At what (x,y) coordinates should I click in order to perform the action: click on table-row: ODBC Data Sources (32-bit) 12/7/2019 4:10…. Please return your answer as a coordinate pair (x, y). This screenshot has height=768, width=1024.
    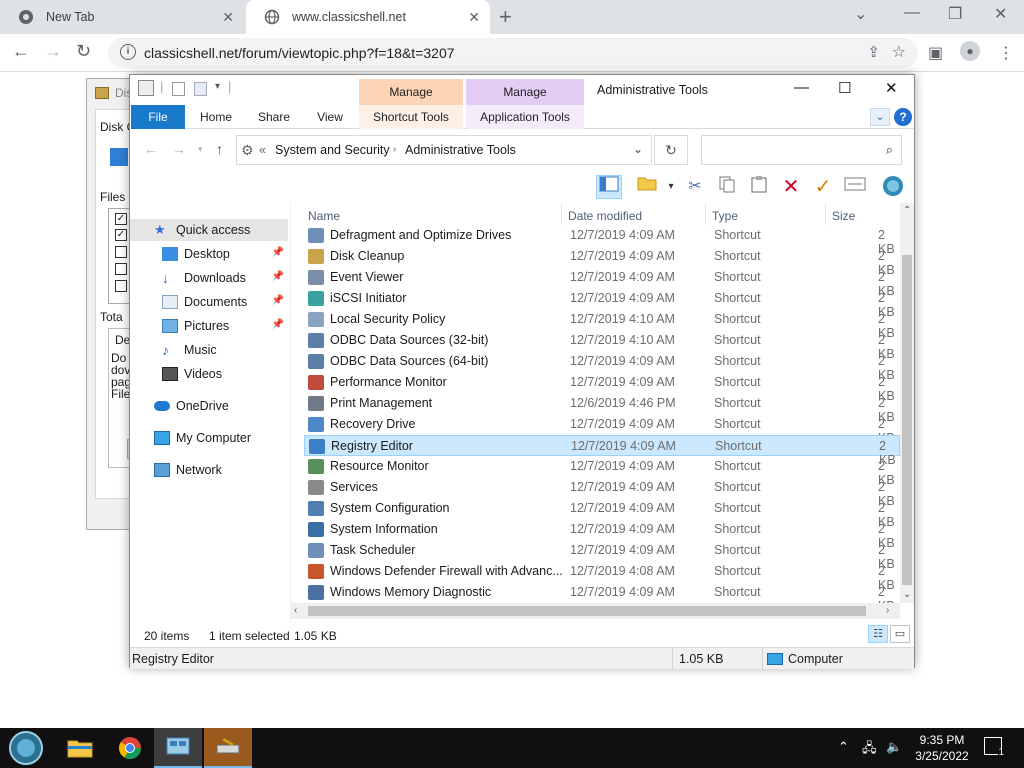
    Looking at the image, I should click on (602, 345).